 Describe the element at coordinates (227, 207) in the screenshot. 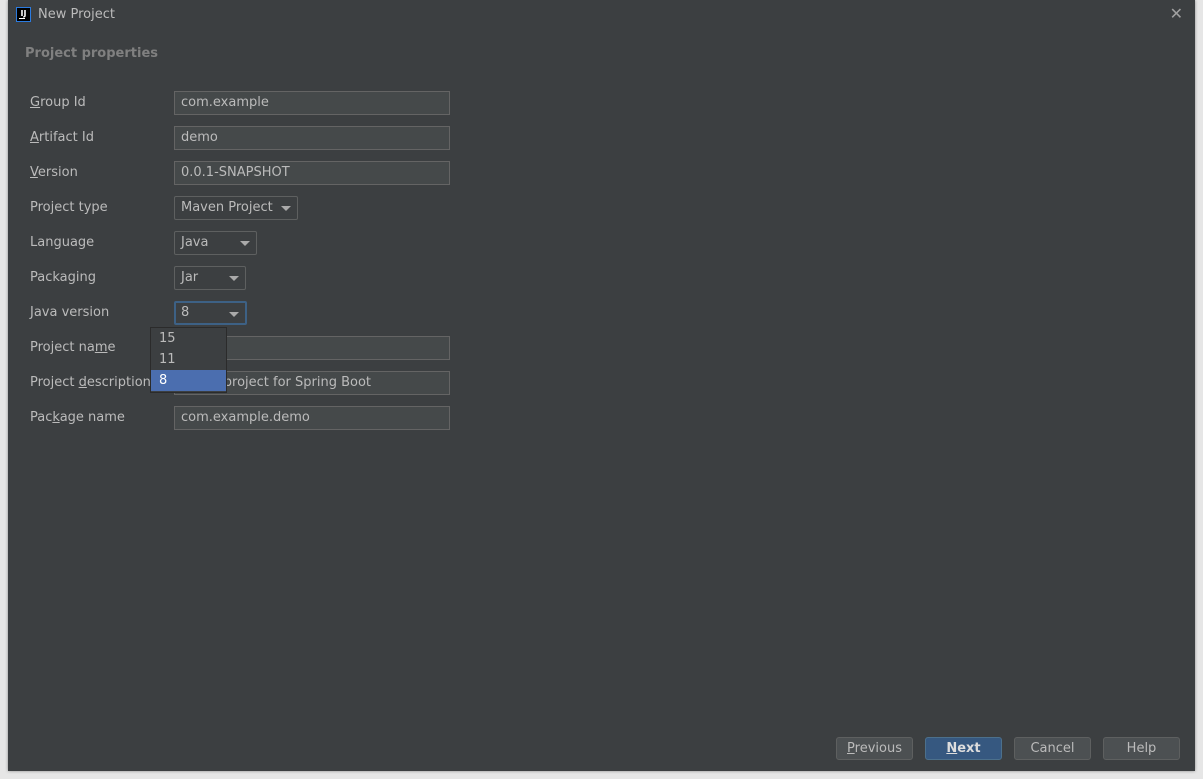

I see `project-type-value: Maven Project` at that location.